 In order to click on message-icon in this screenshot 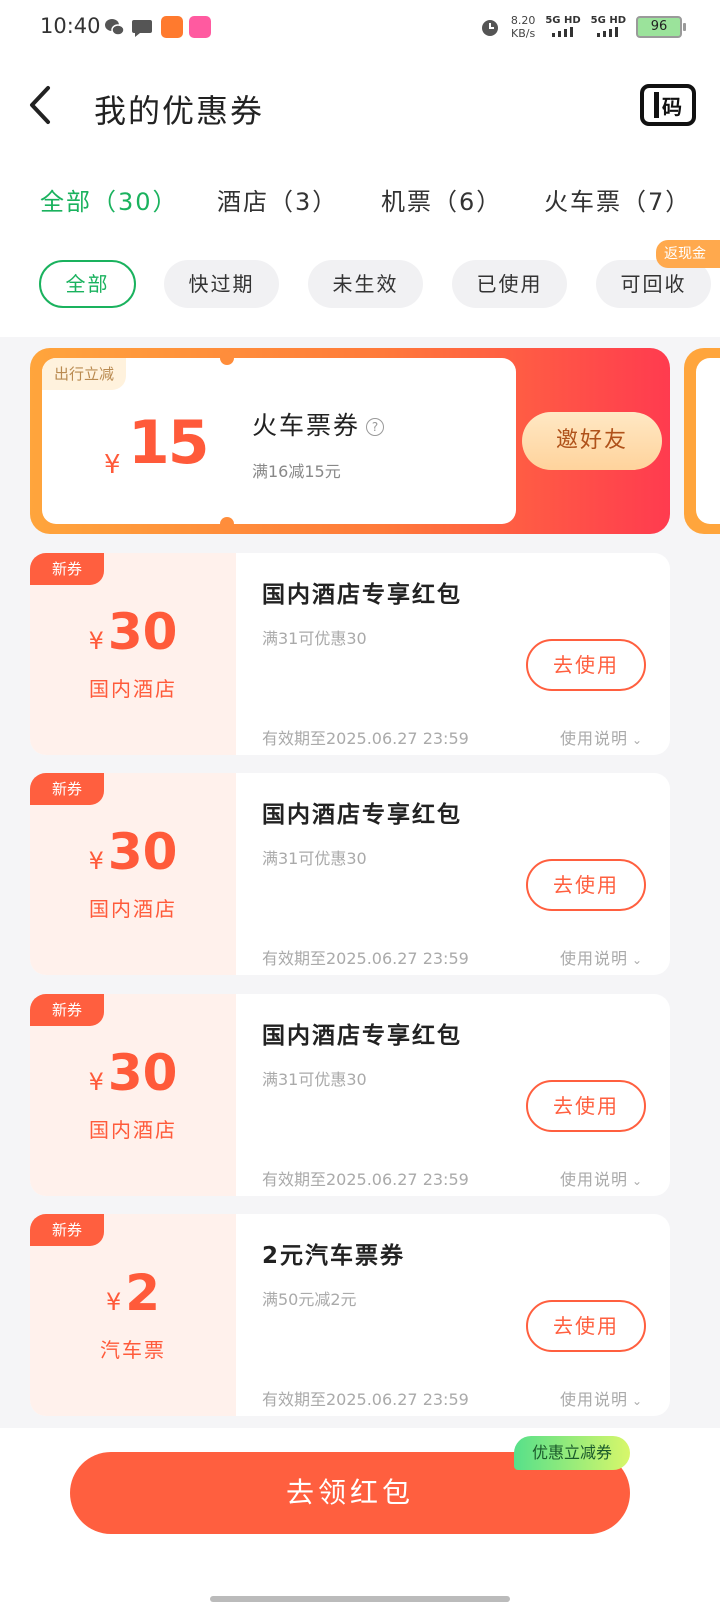, I will do `click(142, 28)`.